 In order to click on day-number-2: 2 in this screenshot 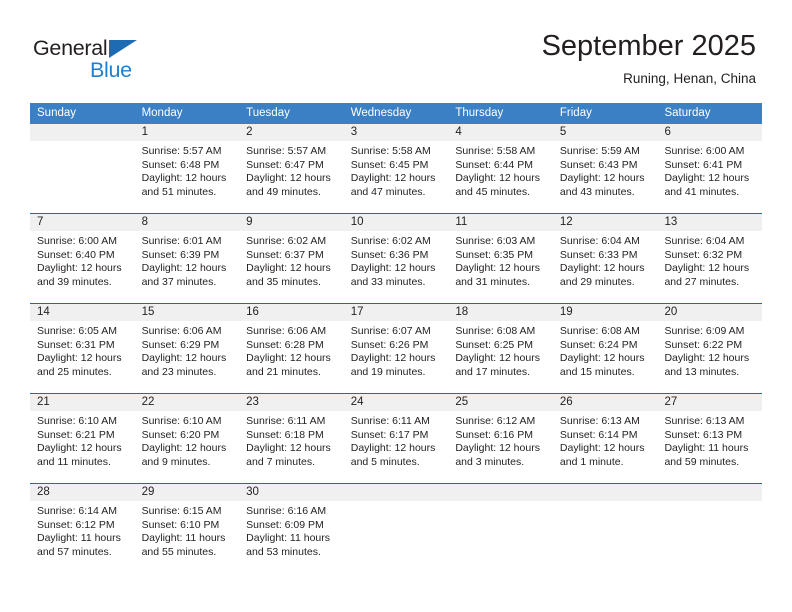, I will do `click(291, 132)`.